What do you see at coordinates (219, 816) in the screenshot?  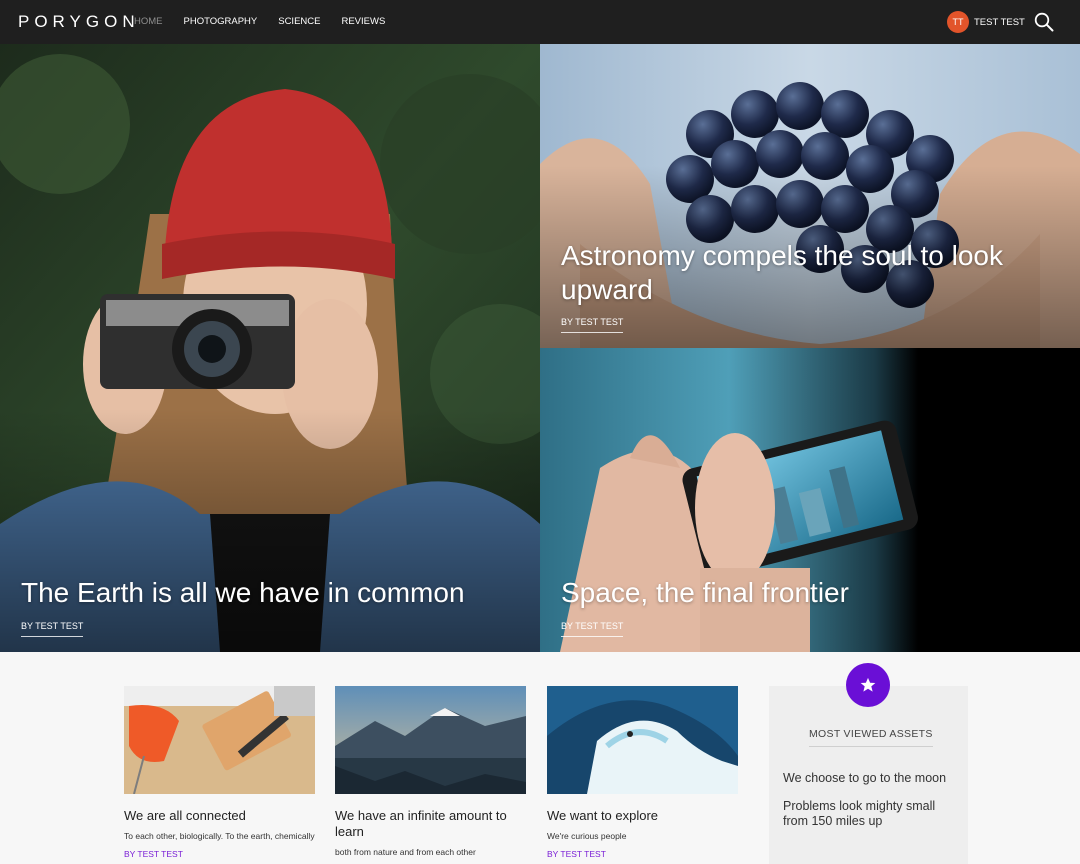 I see `card-title: We are all connected` at bounding box center [219, 816].